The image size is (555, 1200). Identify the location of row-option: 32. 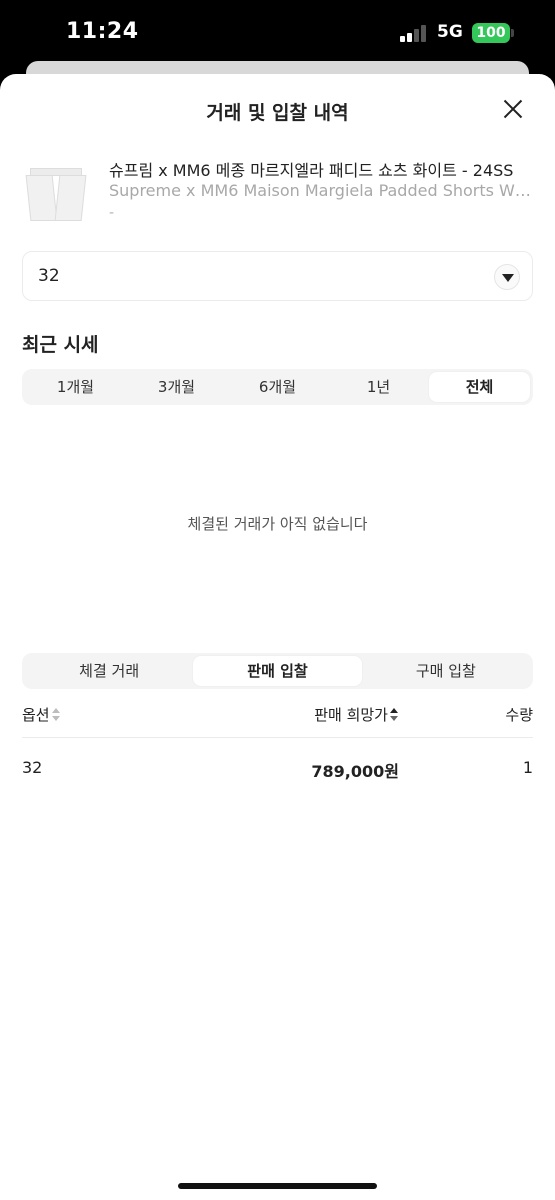
(32, 767).